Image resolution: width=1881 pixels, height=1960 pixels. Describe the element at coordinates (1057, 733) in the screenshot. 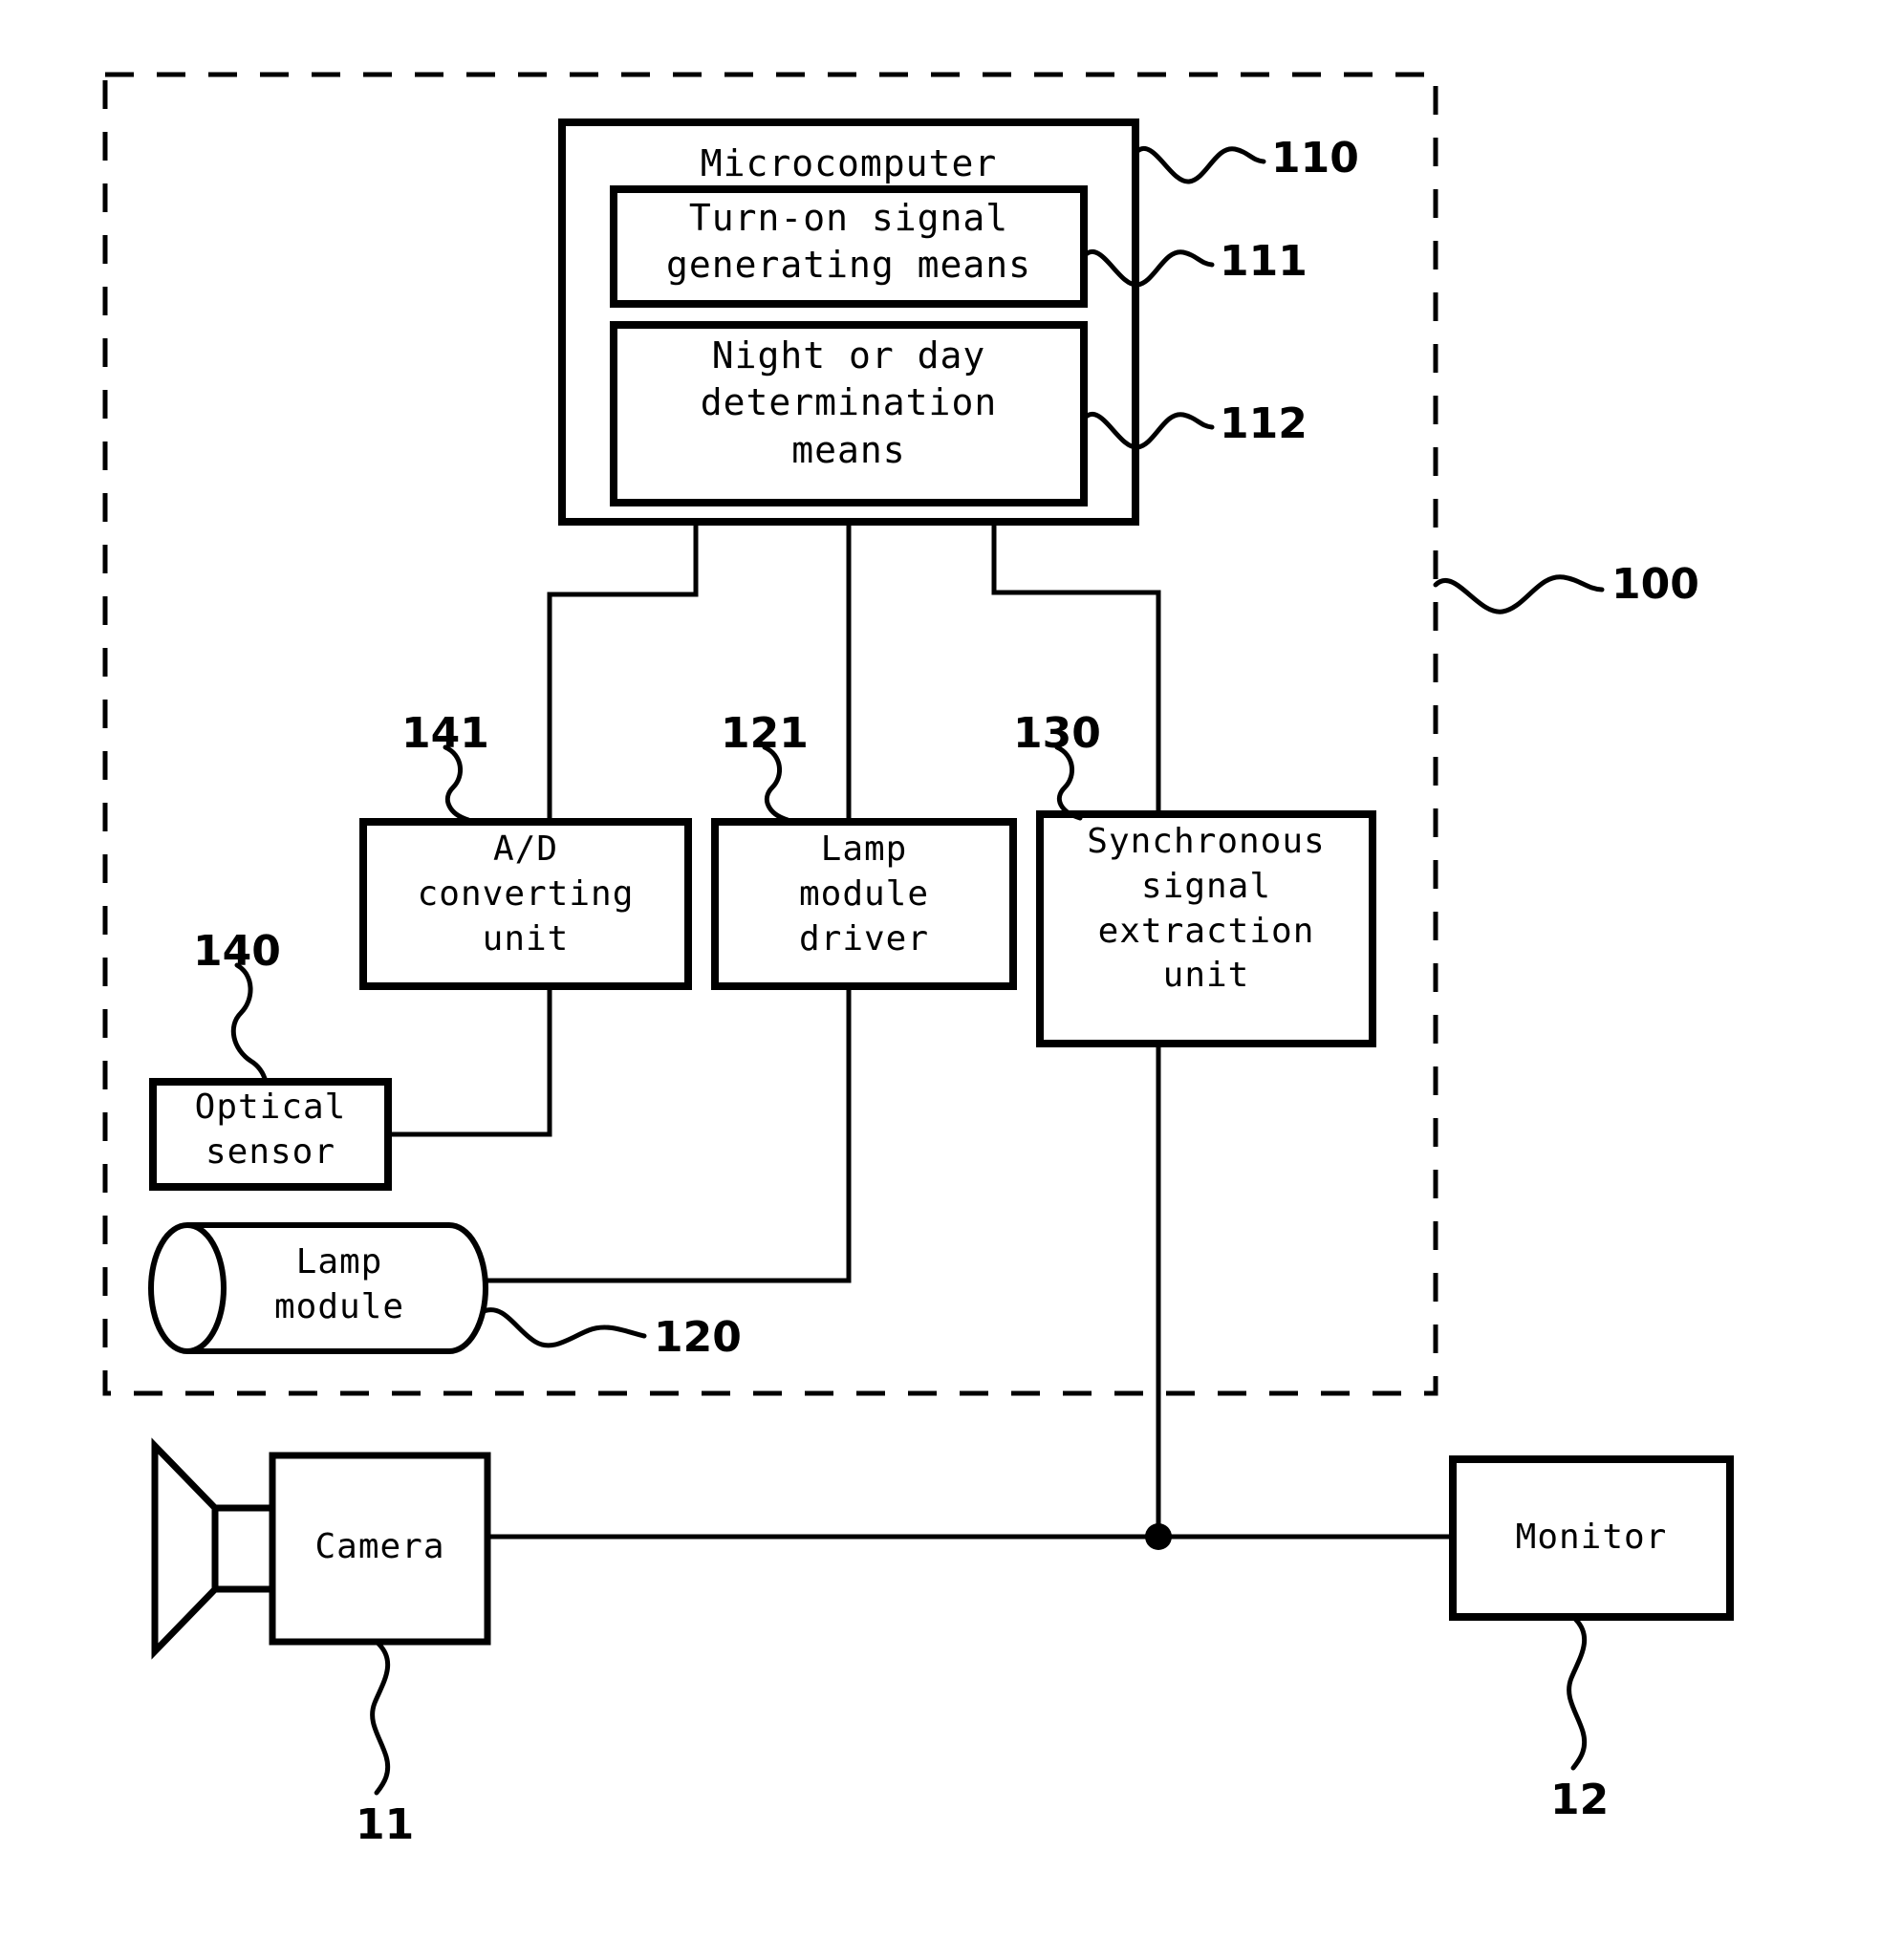

I see `ref-numeral-130: 130` at that location.